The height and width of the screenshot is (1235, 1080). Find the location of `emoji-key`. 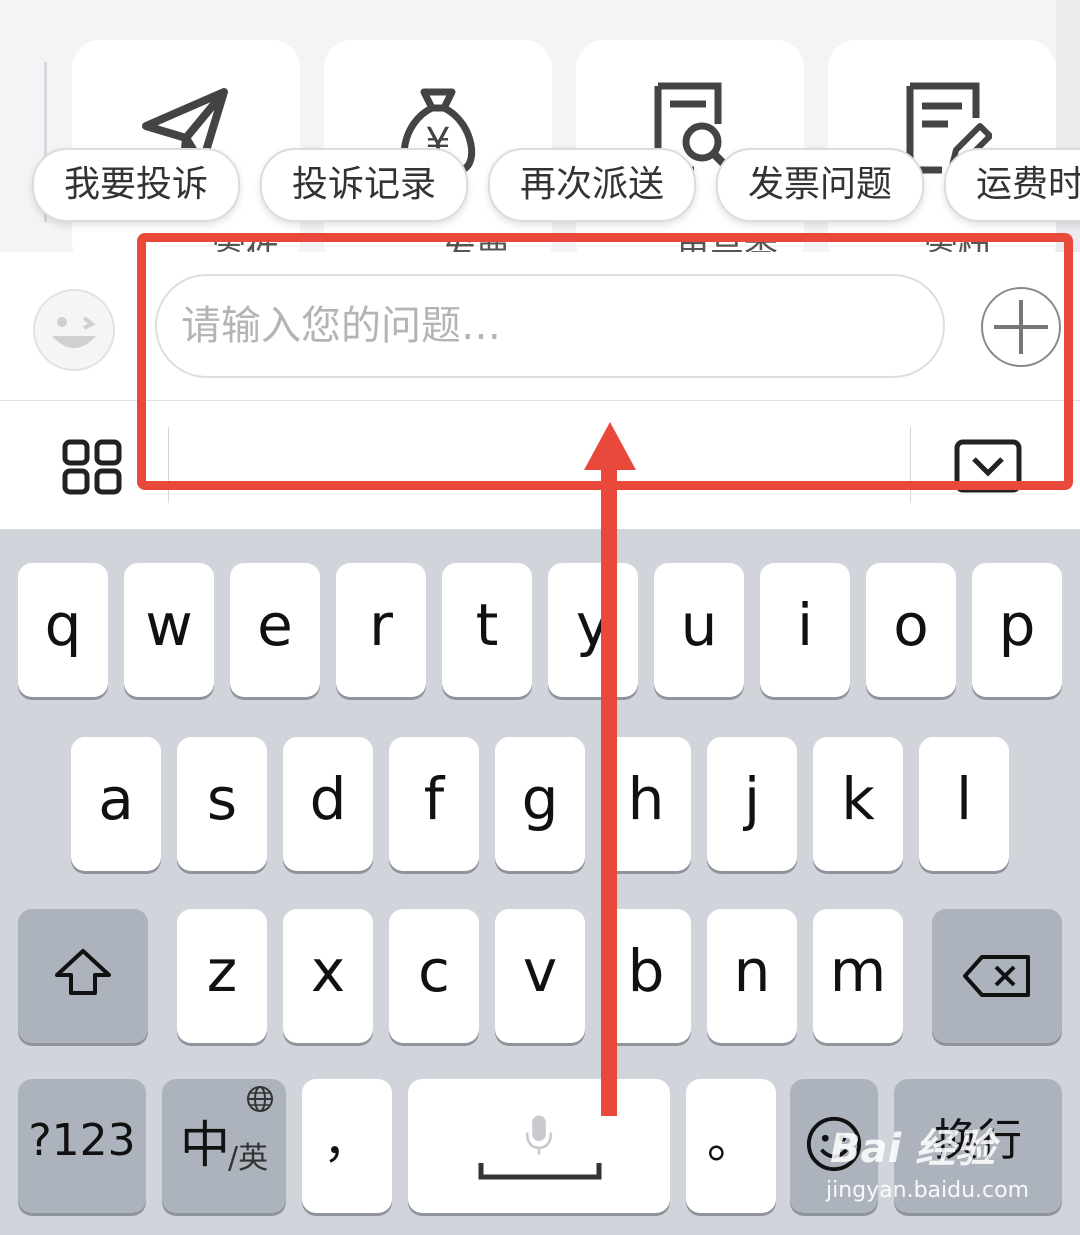

emoji-key is located at coordinates (834, 1146).